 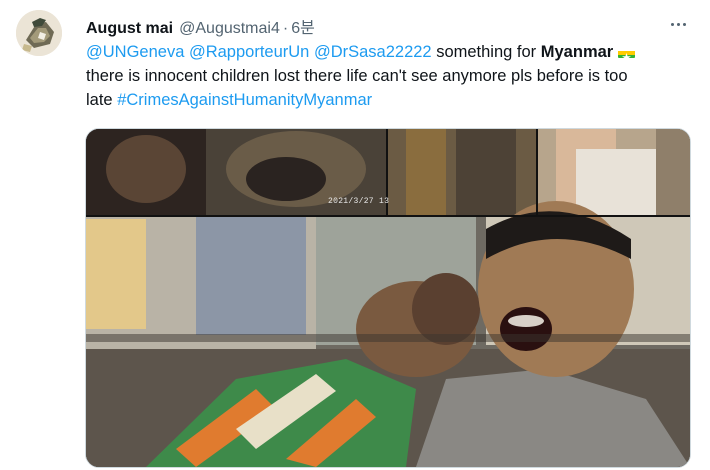 I want to click on photo-timestamp: 2021/3/27 13, so click(x=359, y=201).